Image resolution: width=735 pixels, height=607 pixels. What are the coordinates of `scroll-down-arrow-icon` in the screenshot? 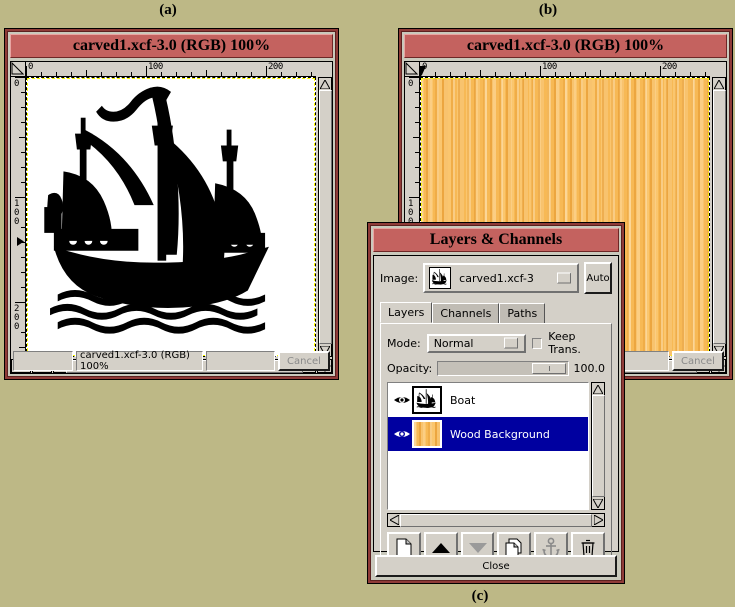 It's located at (598, 503).